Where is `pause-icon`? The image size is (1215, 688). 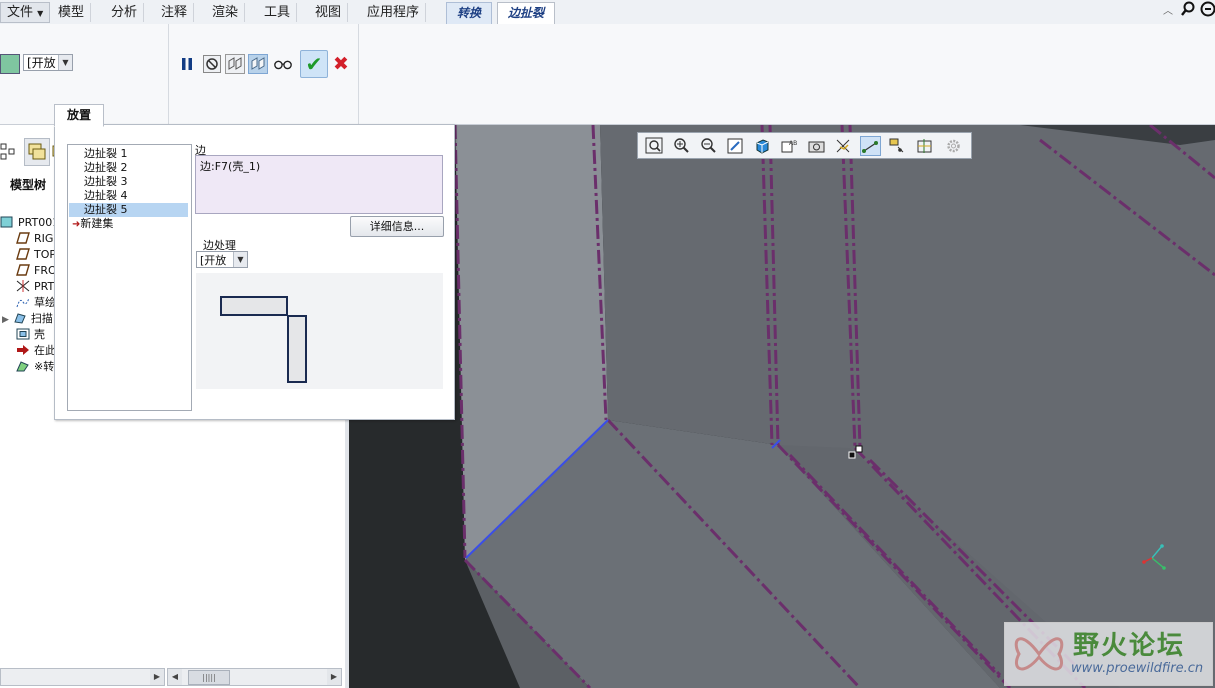 pause-icon is located at coordinates (187, 64).